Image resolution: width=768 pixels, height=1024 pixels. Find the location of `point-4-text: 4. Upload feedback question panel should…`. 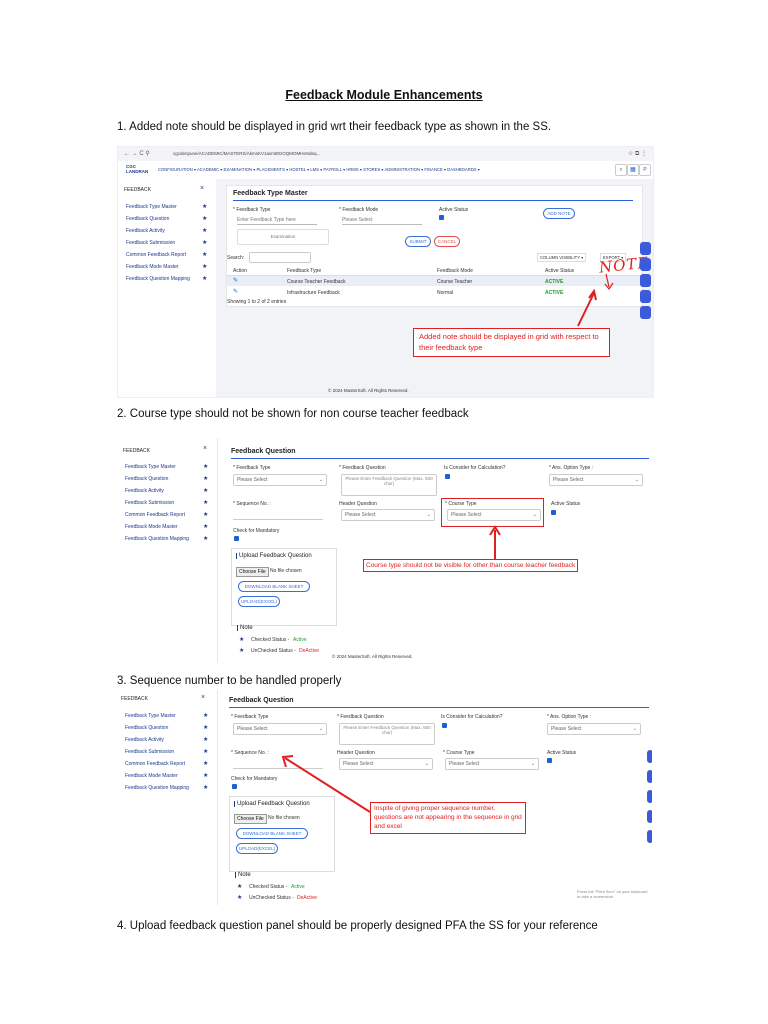

point-4-text: 4. Upload feedback question panel should… is located at coordinates (357, 926).